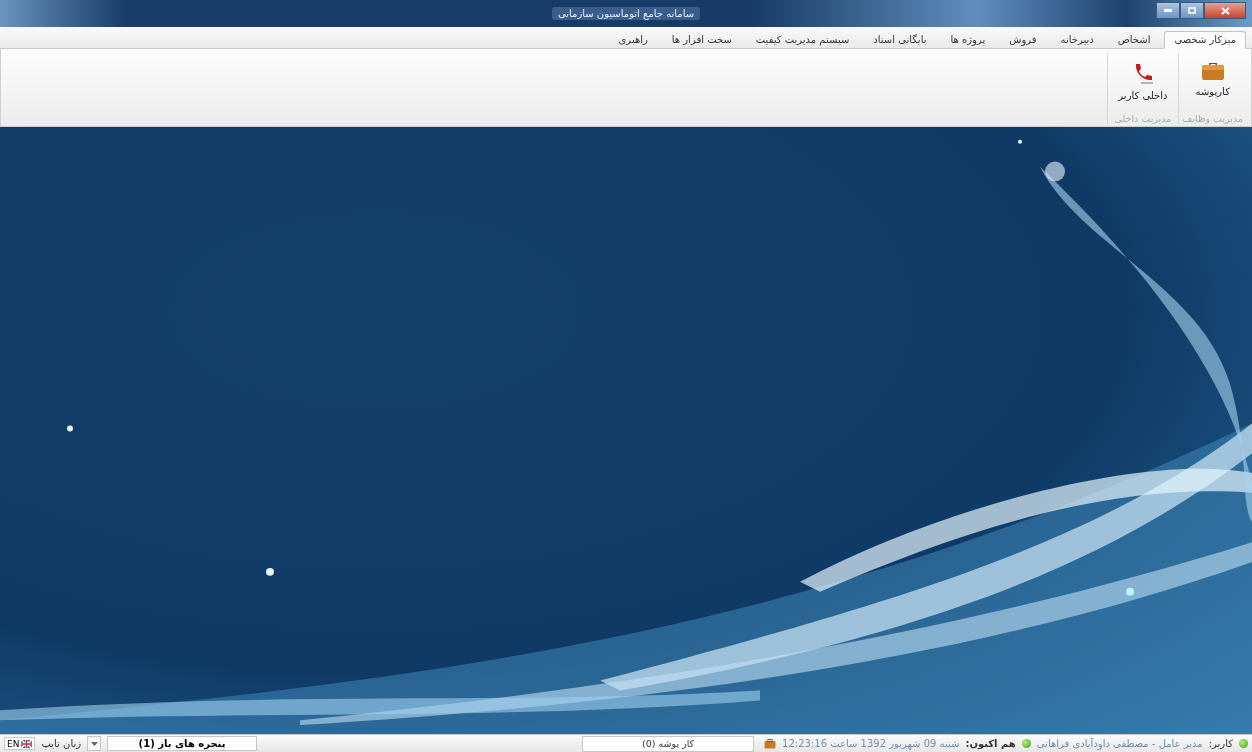 This screenshot has width=1252, height=752. I want to click on open-windows-button: پنجره های باز (1), so click(182, 743).